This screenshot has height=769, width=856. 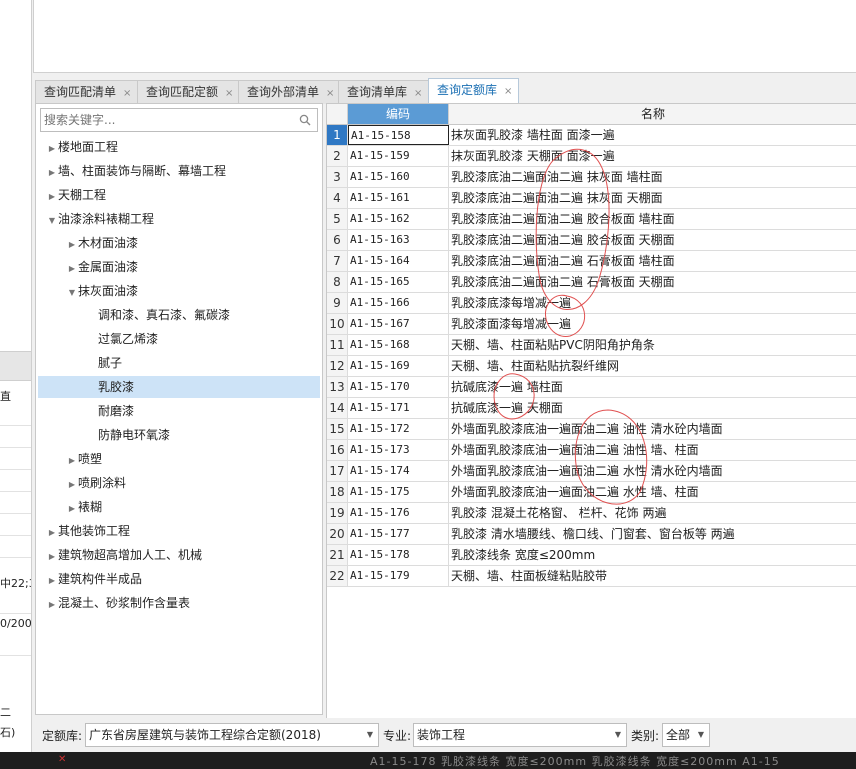 What do you see at coordinates (179, 387) in the screenshot?
I see `tree-item: 乳胶漆` at bounding box center [179, 387].